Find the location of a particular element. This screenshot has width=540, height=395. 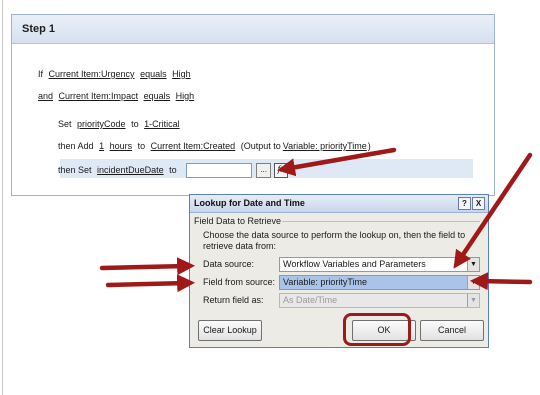

arrow-to-data-source-label is located at coordinates (147, 266).